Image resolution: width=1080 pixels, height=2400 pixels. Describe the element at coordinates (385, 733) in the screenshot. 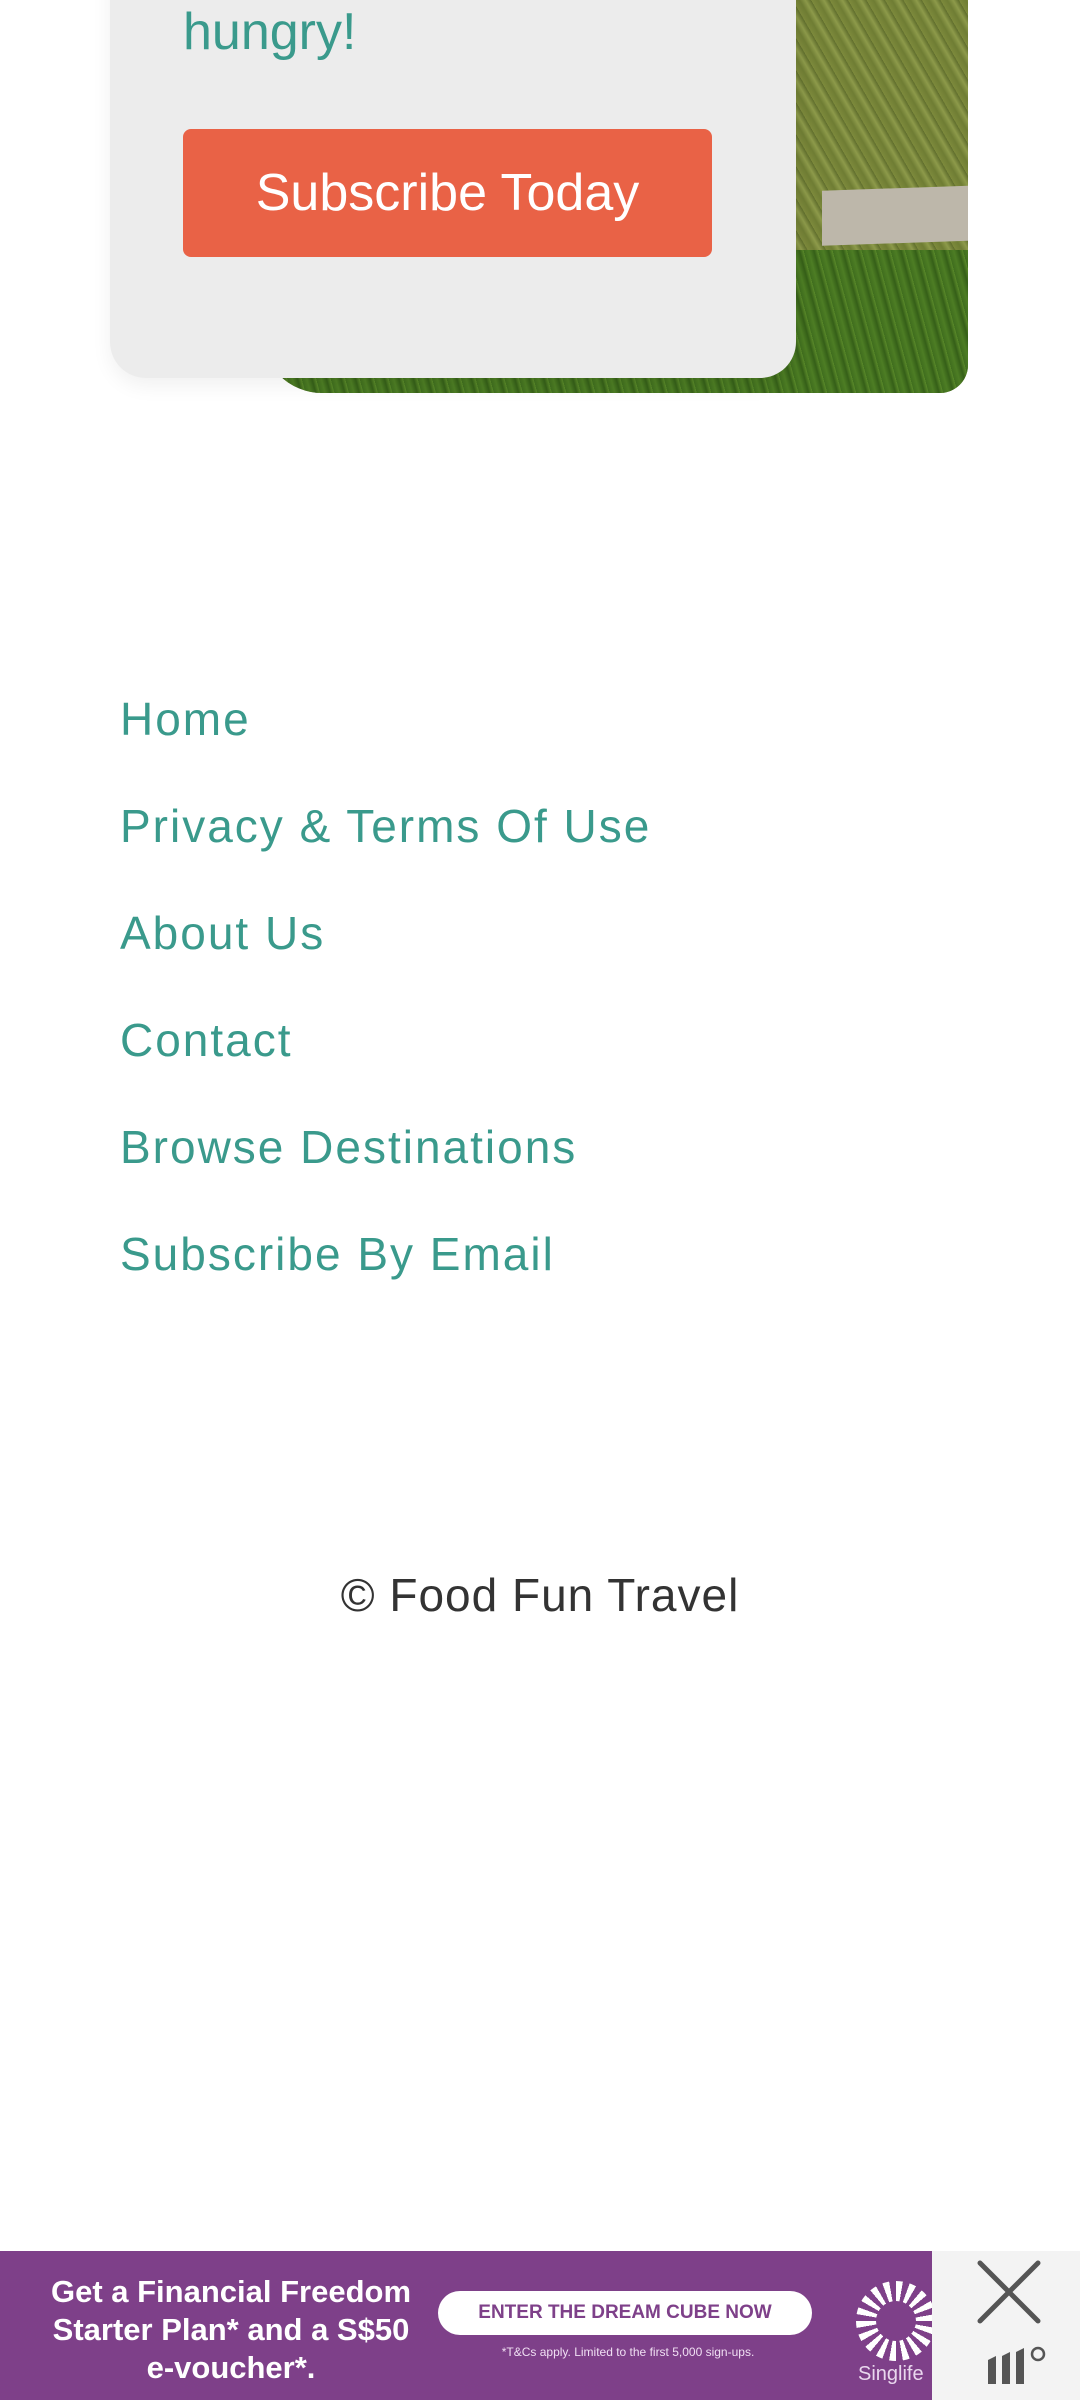

I see `footer-link-home: Home` at that location.